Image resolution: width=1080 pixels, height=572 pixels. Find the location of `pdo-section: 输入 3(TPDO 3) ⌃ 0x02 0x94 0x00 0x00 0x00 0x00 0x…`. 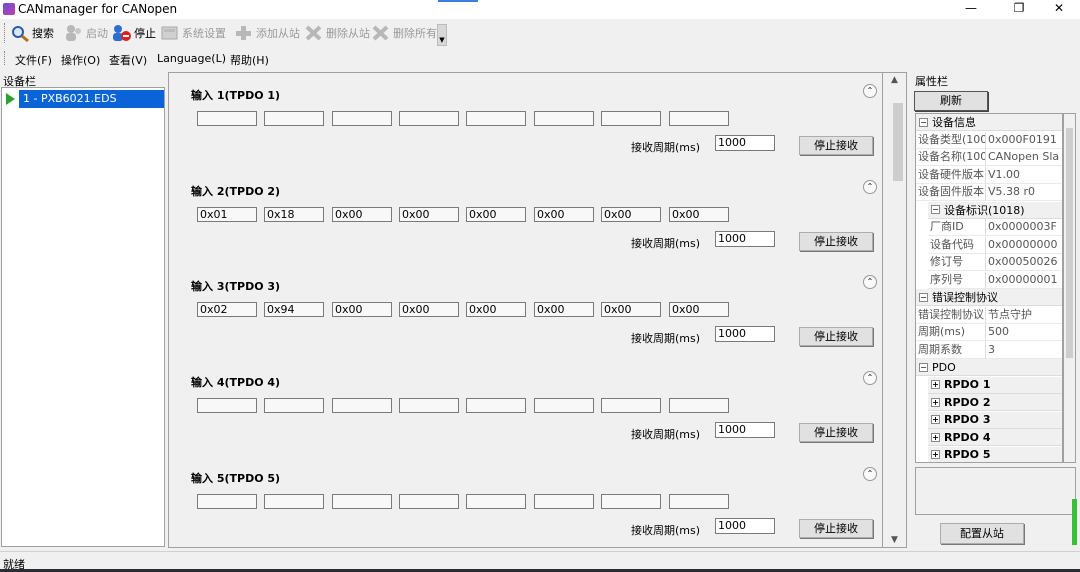

pdo-section: 输入 3(TPDO 3) ⌃ 0x02 0x94 0x00 0x00 0x00 0x00 0x… is located at coordinates (526, 312).